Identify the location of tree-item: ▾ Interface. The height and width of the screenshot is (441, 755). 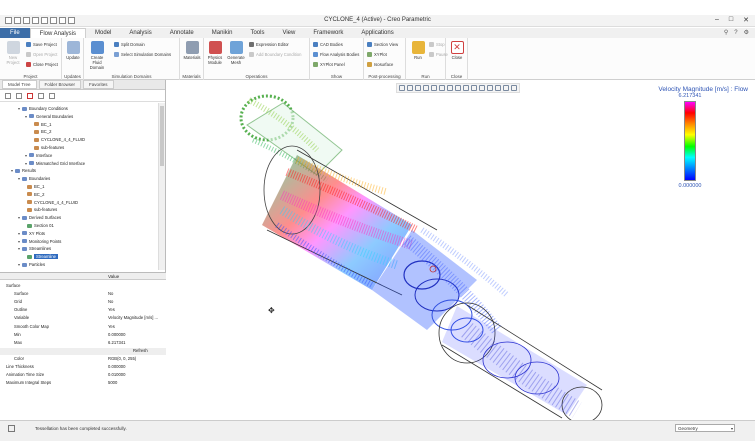
(38, 155).